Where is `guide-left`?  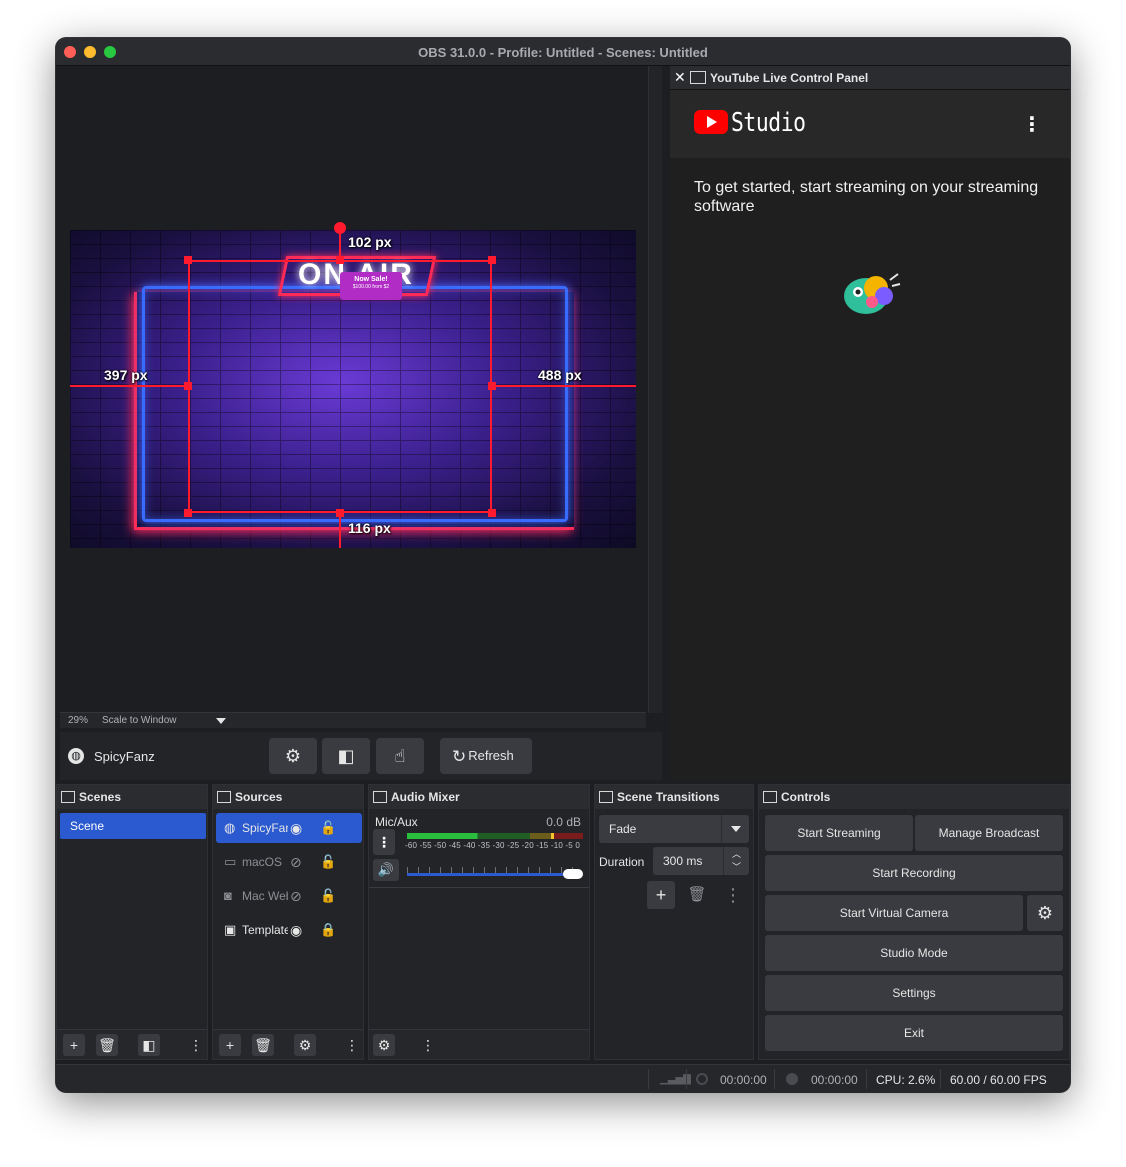
guide-left is located at coordinates (129, 386).